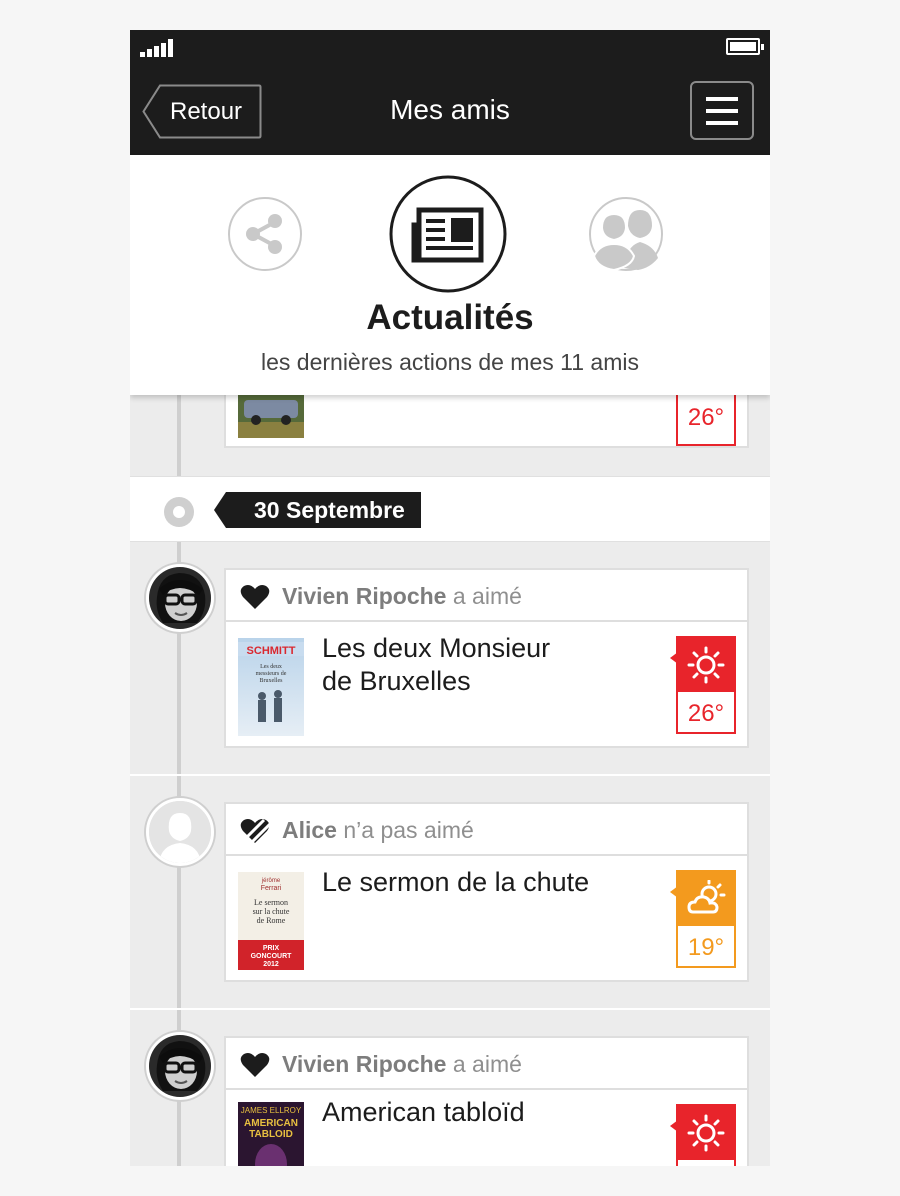  I want to click on svg-text: jérôme, so click(271, 881).